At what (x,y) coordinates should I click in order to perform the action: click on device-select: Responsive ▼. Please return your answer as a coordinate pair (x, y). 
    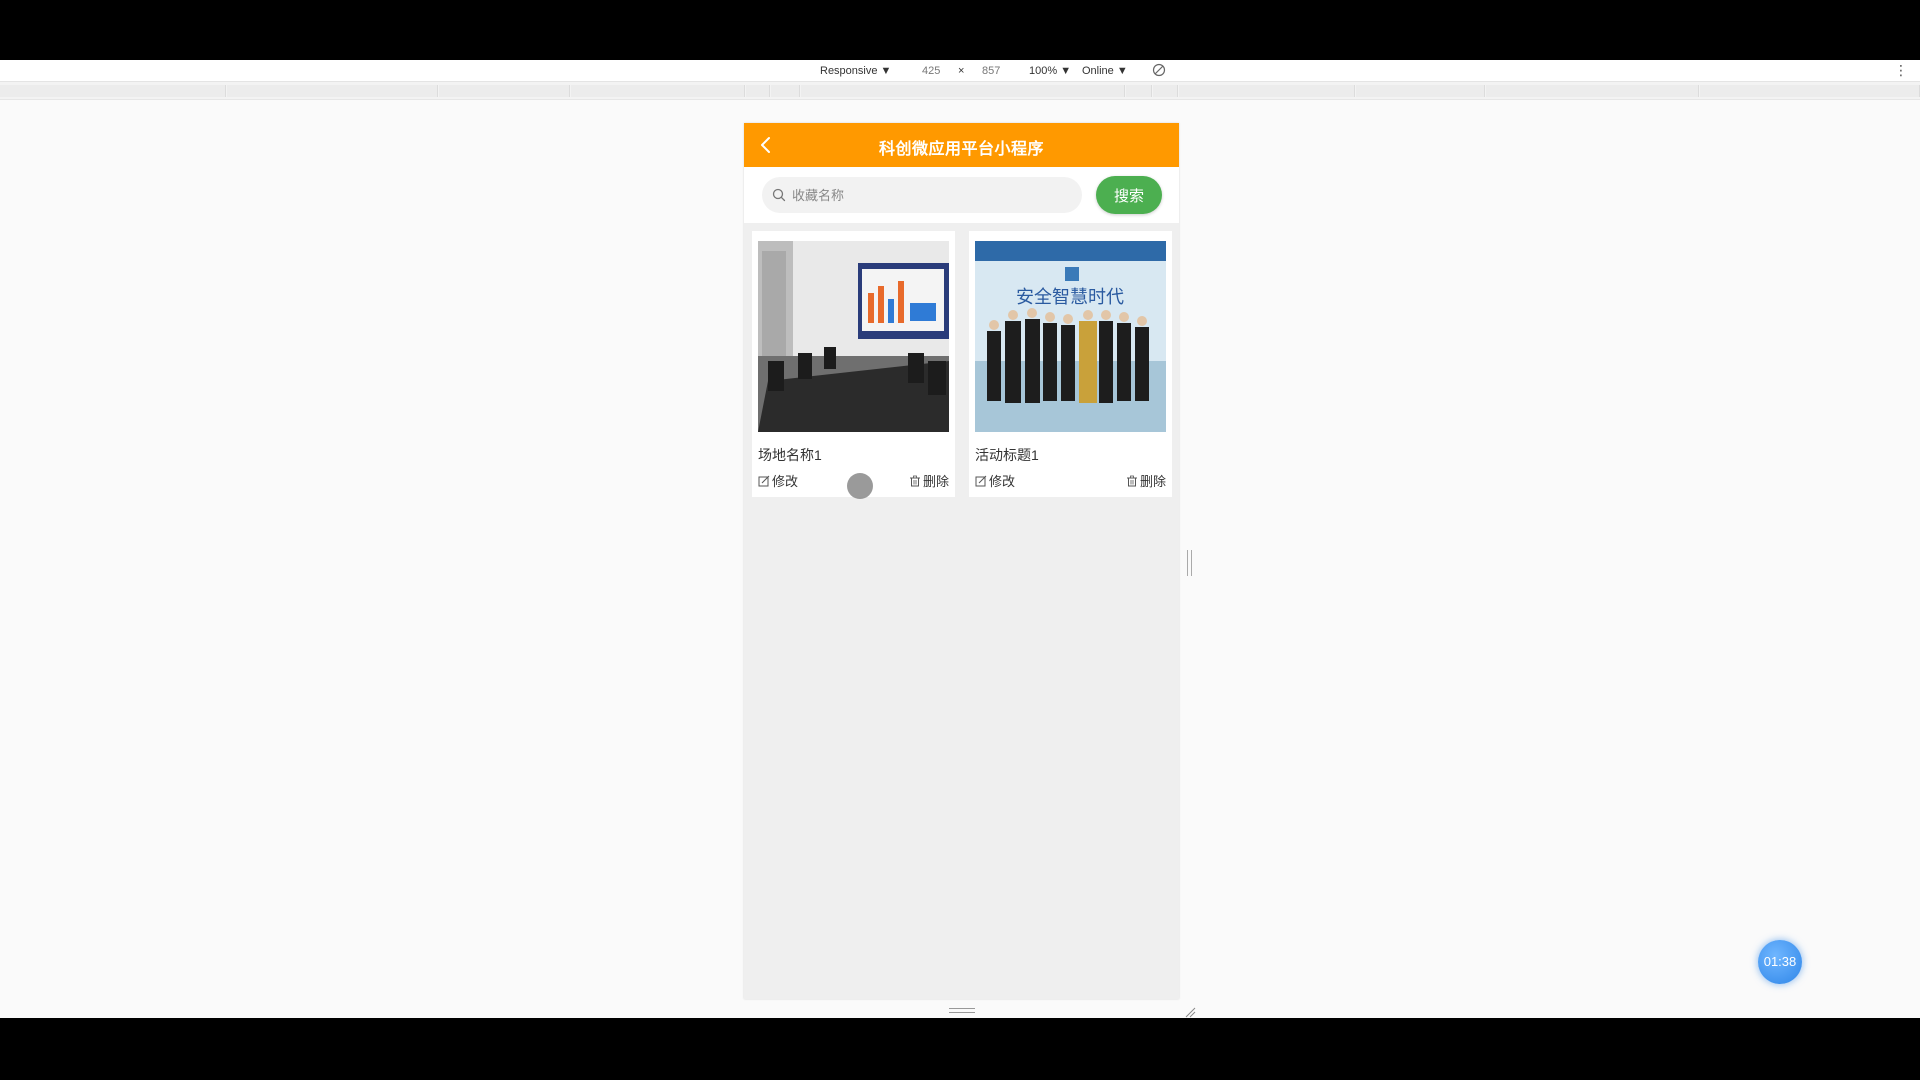
    Looking at the image, I should click on (855, 71).